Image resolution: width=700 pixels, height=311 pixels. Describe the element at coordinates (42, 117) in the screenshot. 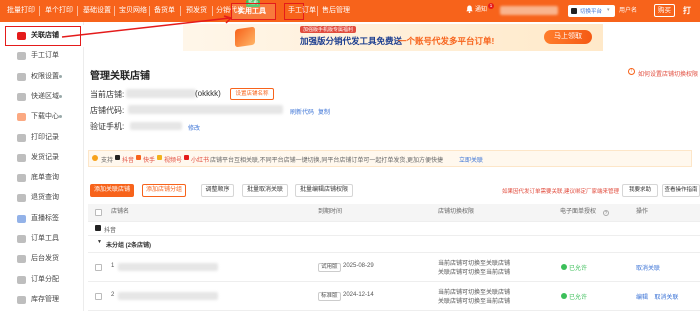

I see `sidebar-item-download-center: 下载中心` at that location.